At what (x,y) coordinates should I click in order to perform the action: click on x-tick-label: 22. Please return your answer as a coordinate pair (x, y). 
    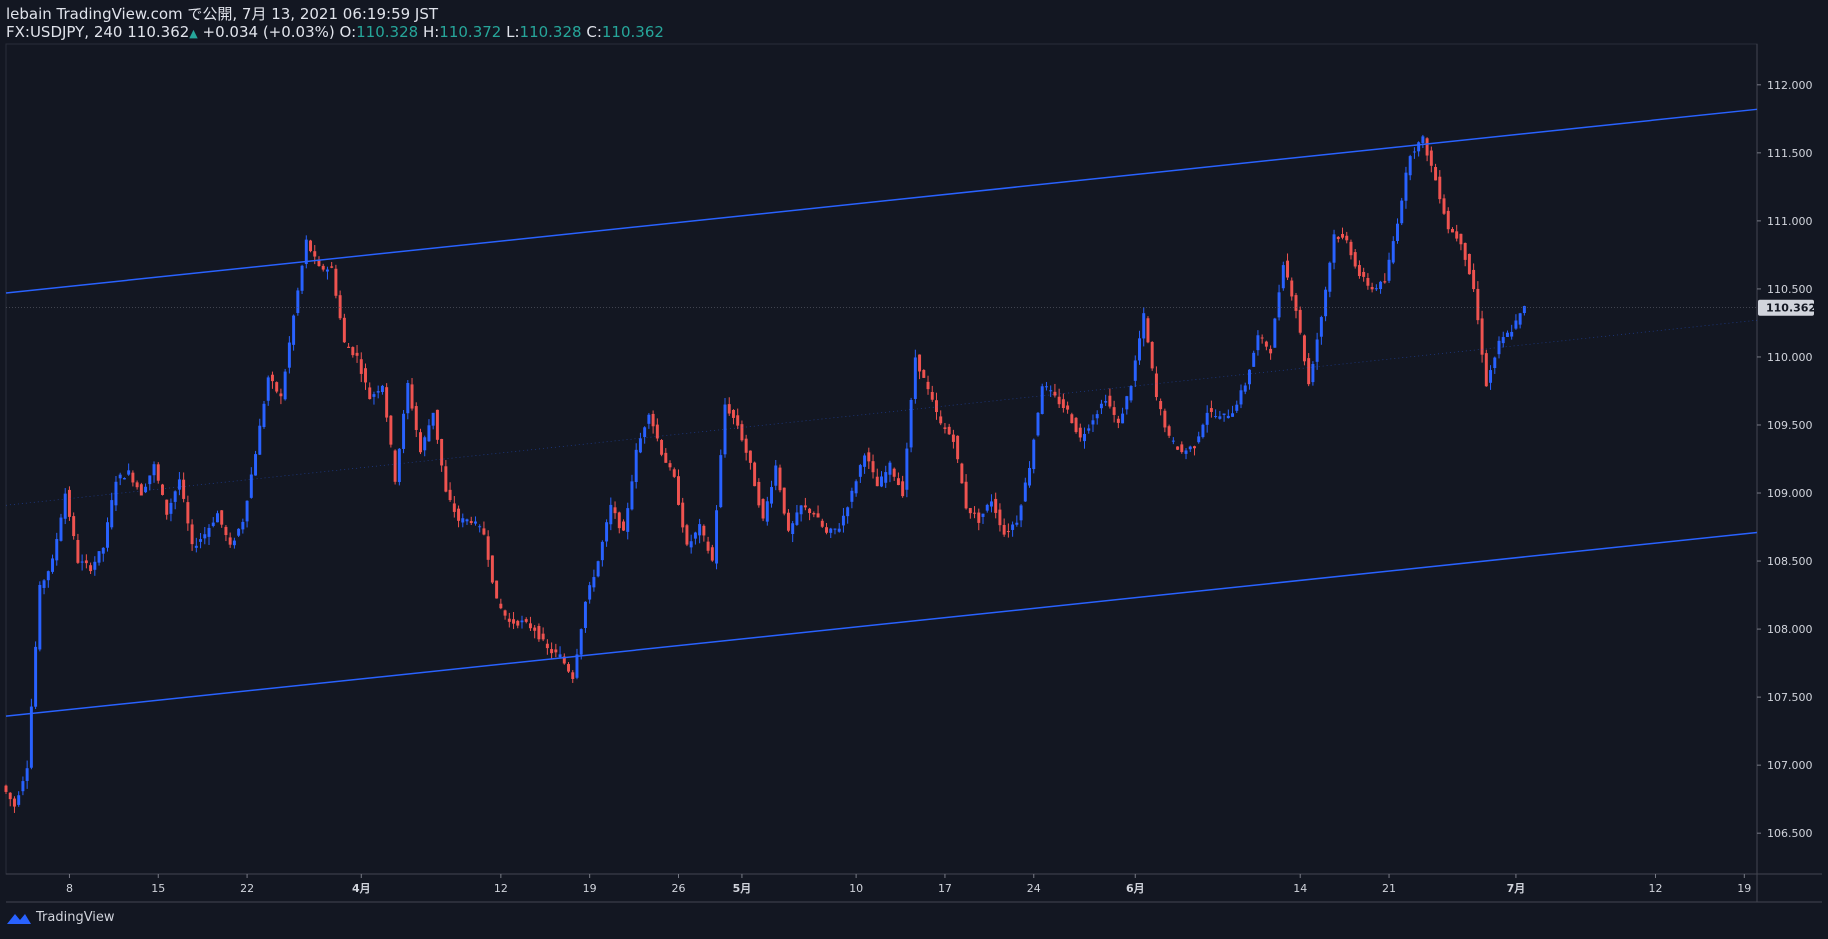
    Looking at the image, I should click on (247, 888).